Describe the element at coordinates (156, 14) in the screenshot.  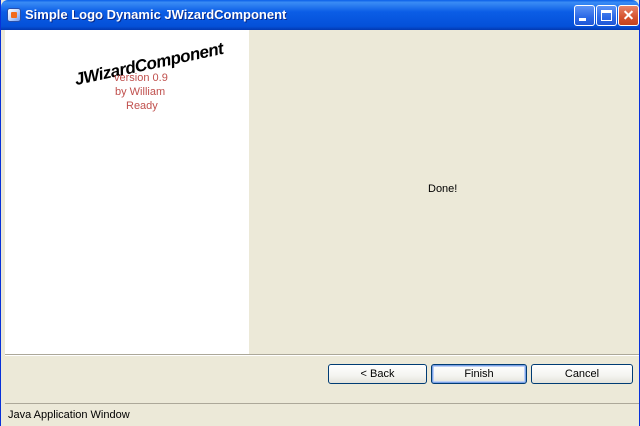
I see `window-title: Simple Logo Dynamic JWizardComponent` at that location.